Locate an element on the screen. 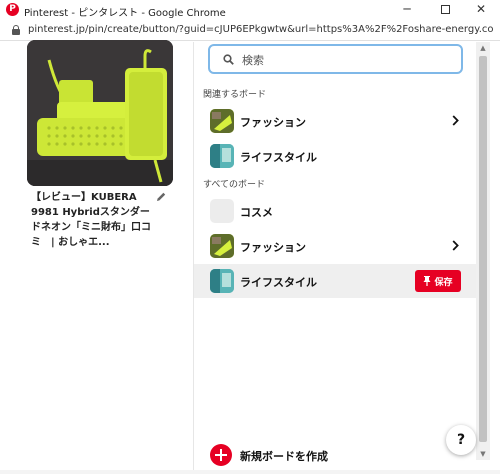 This screenshot has width=500, height=474. all-boards-heading: すべてのボード is located at coordinates (234, 185).